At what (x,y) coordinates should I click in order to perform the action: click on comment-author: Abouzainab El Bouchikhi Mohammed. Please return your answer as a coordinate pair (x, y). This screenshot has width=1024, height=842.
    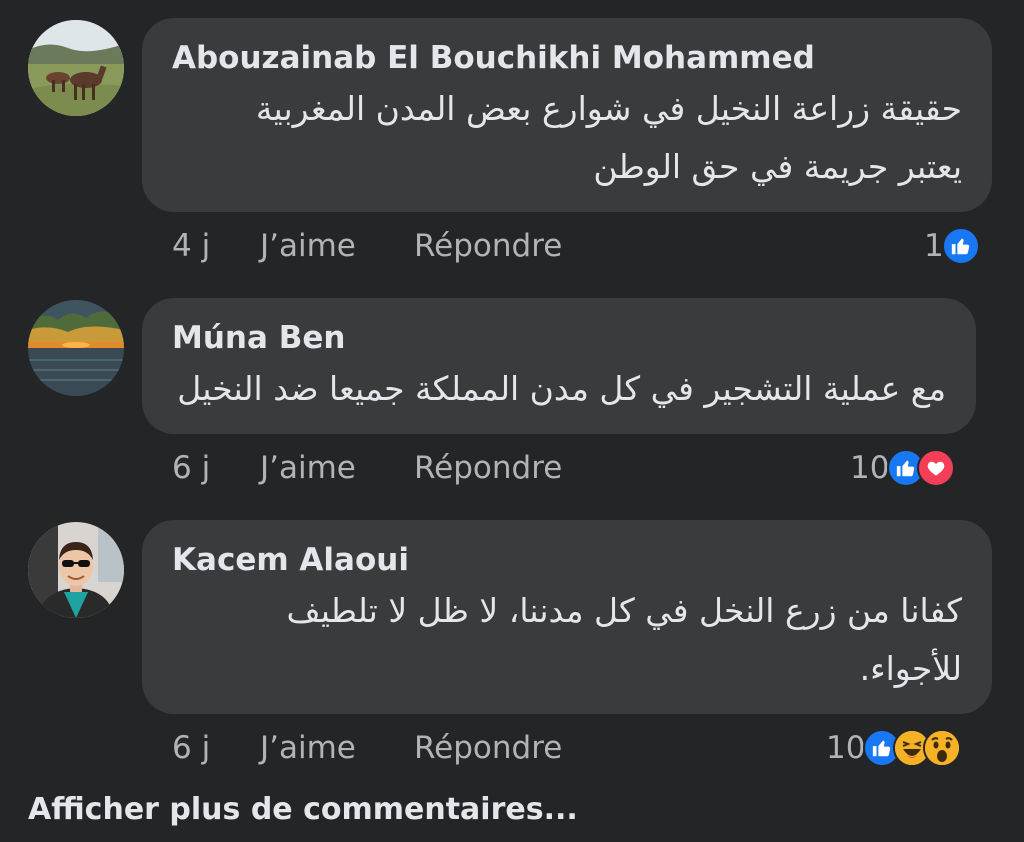
    Looking at the image, I should click on (567, 58).